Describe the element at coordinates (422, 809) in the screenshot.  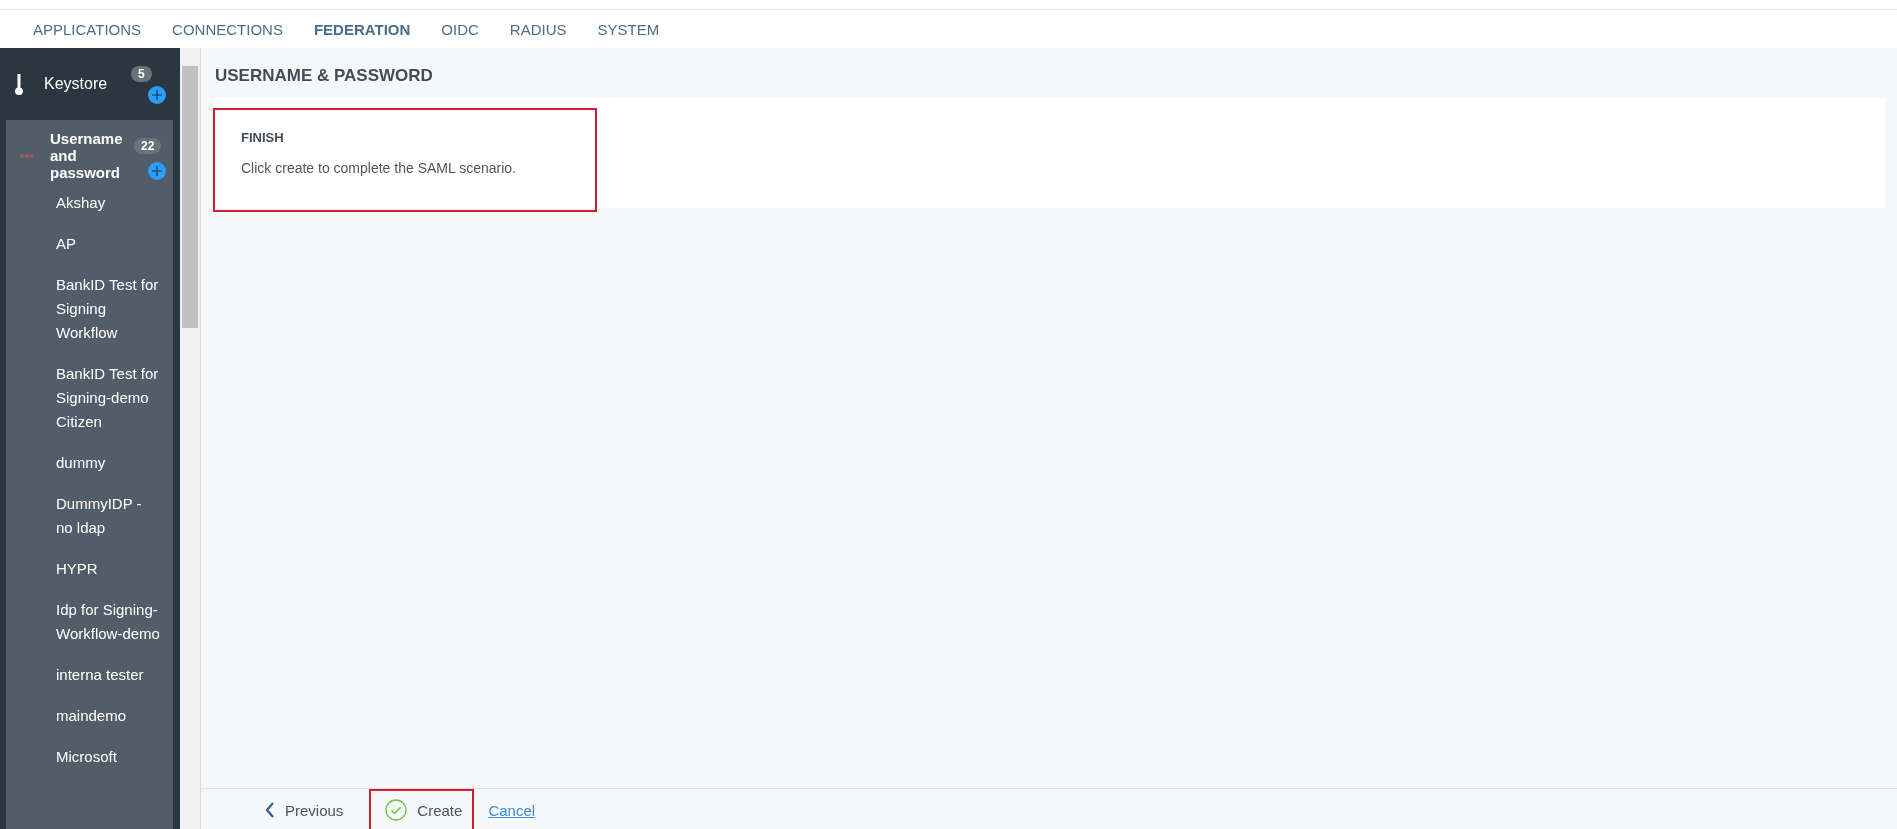
I see `create-button: Create` at that location.